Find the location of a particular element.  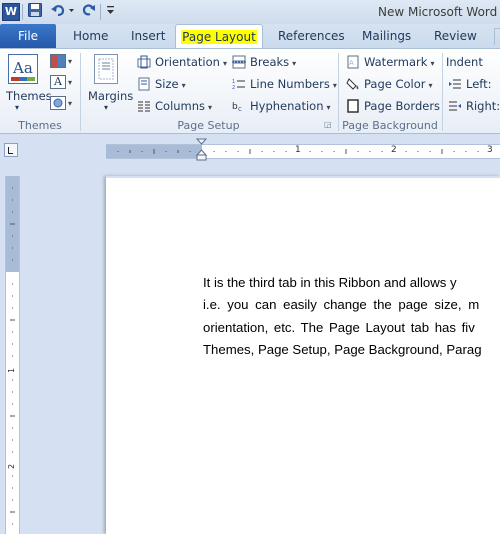

group-divider is located at coordinates (442, 92).